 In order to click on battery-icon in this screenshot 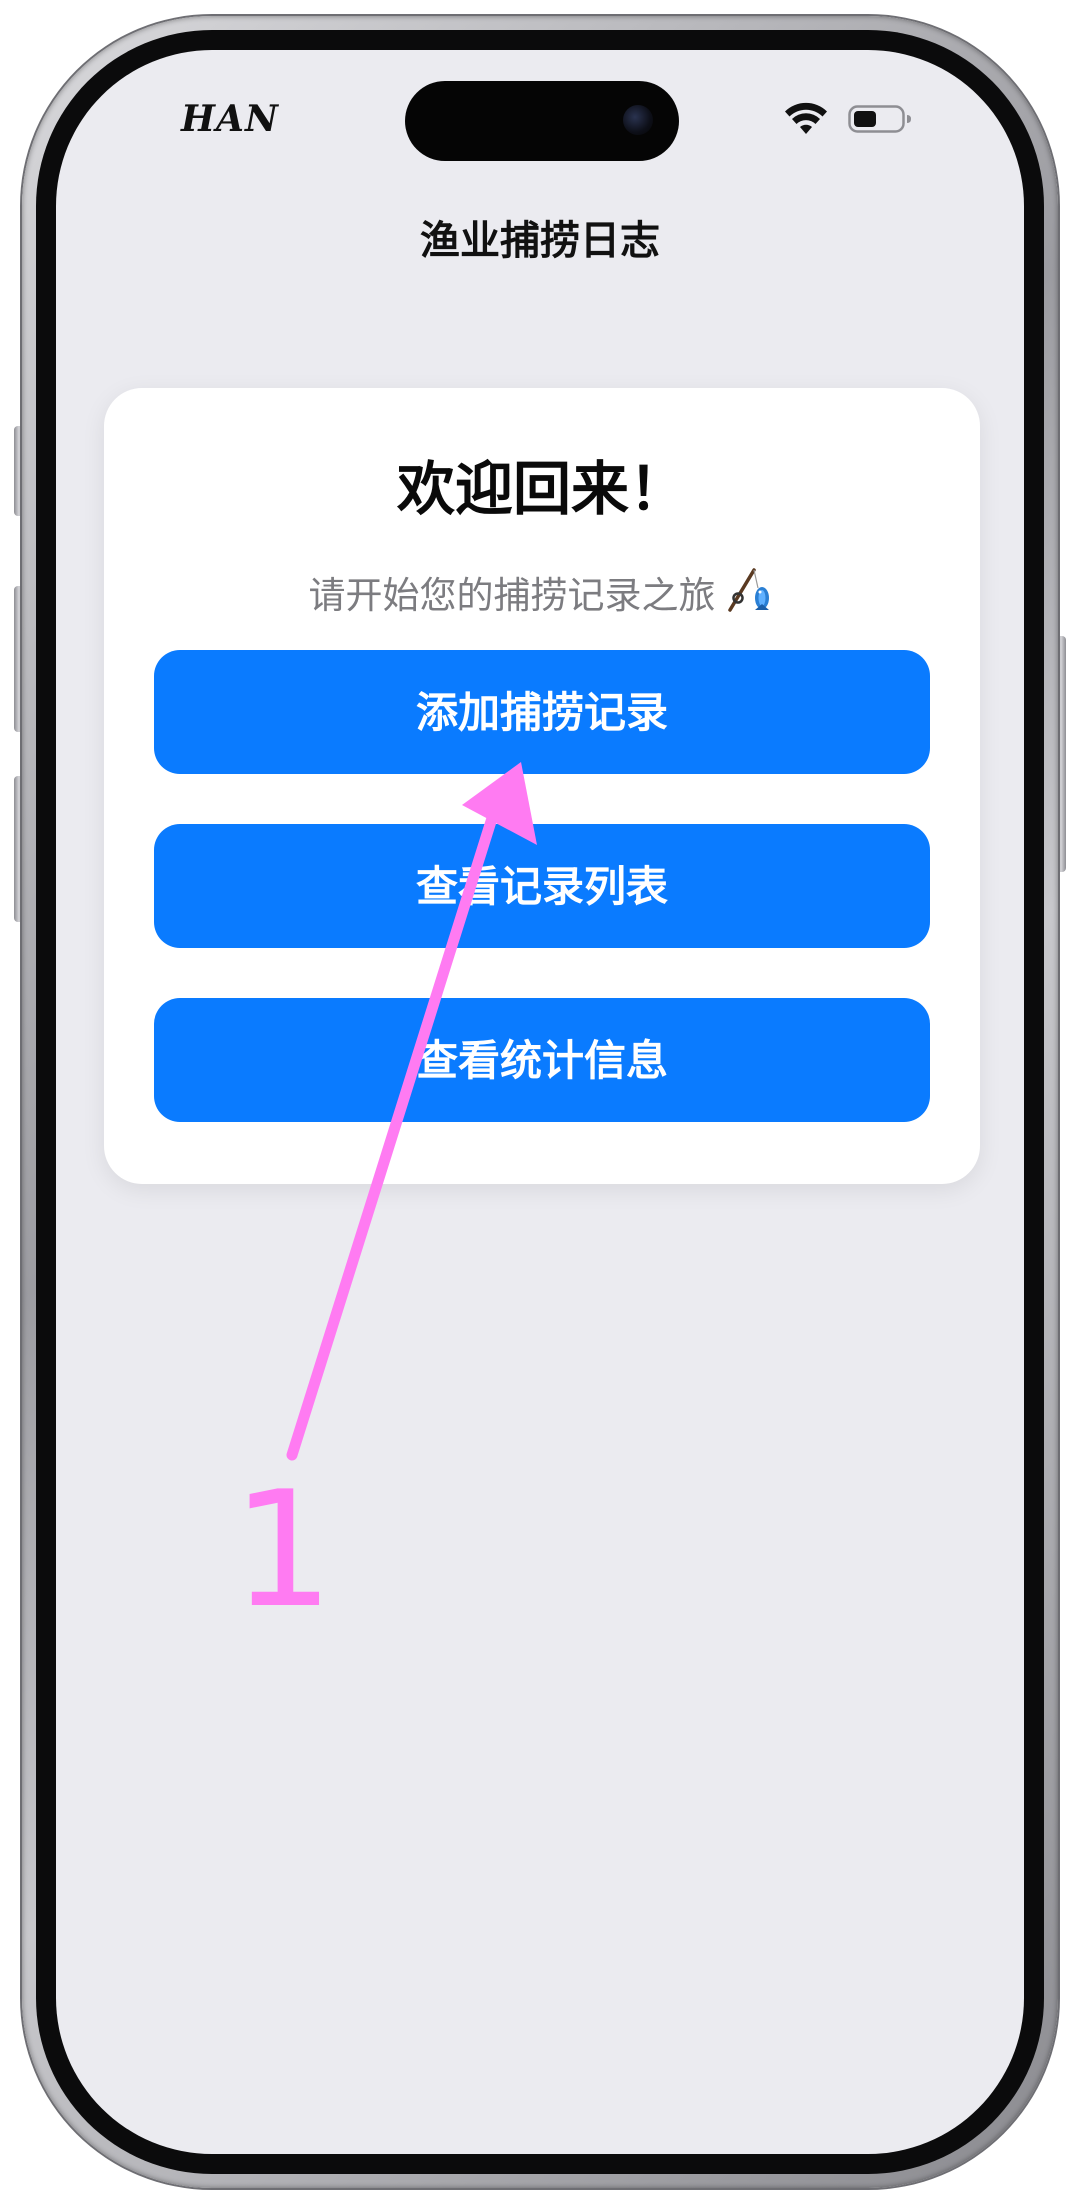, I will do `click(879, 119)`.